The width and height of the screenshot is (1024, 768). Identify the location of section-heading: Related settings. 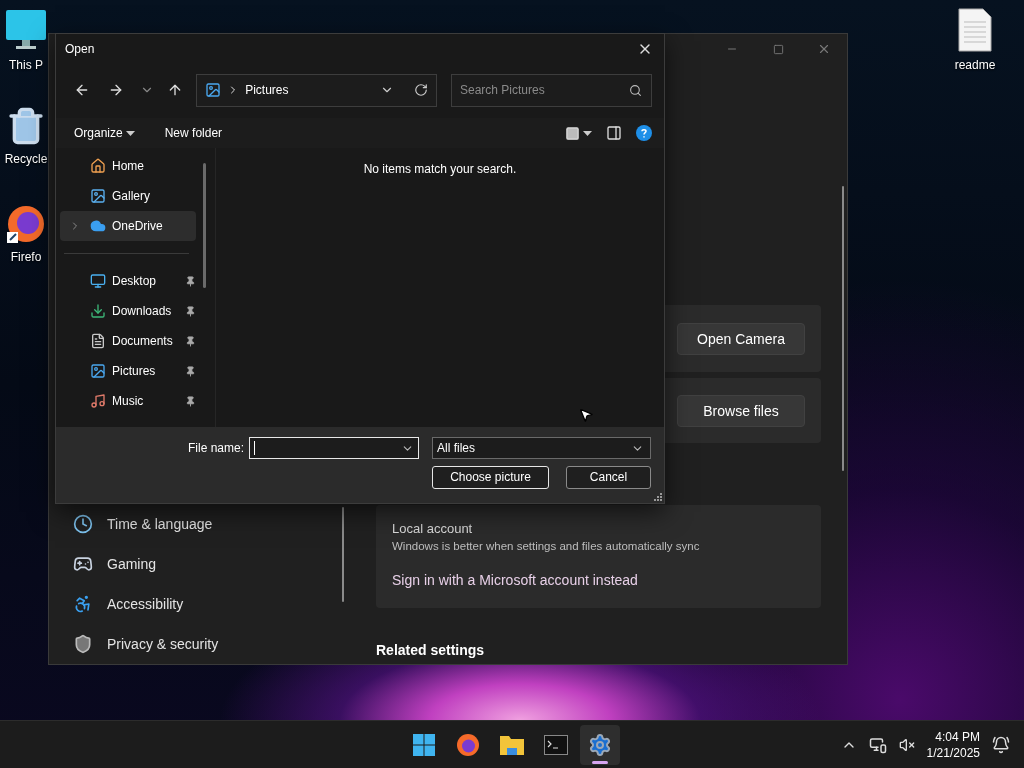
(431, 651).